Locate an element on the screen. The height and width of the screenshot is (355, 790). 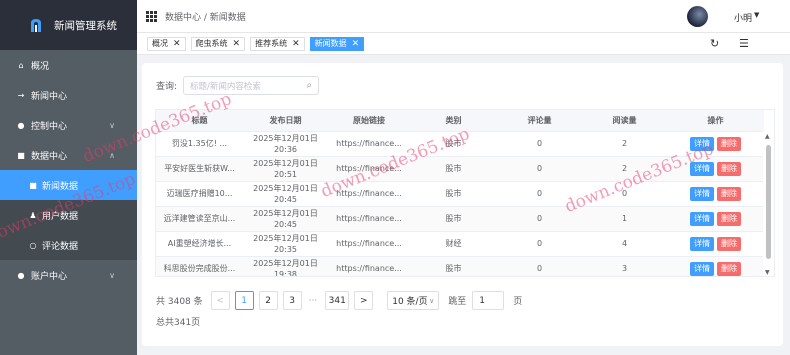
page-button-1: 1 is located at coordinates (244, 300).